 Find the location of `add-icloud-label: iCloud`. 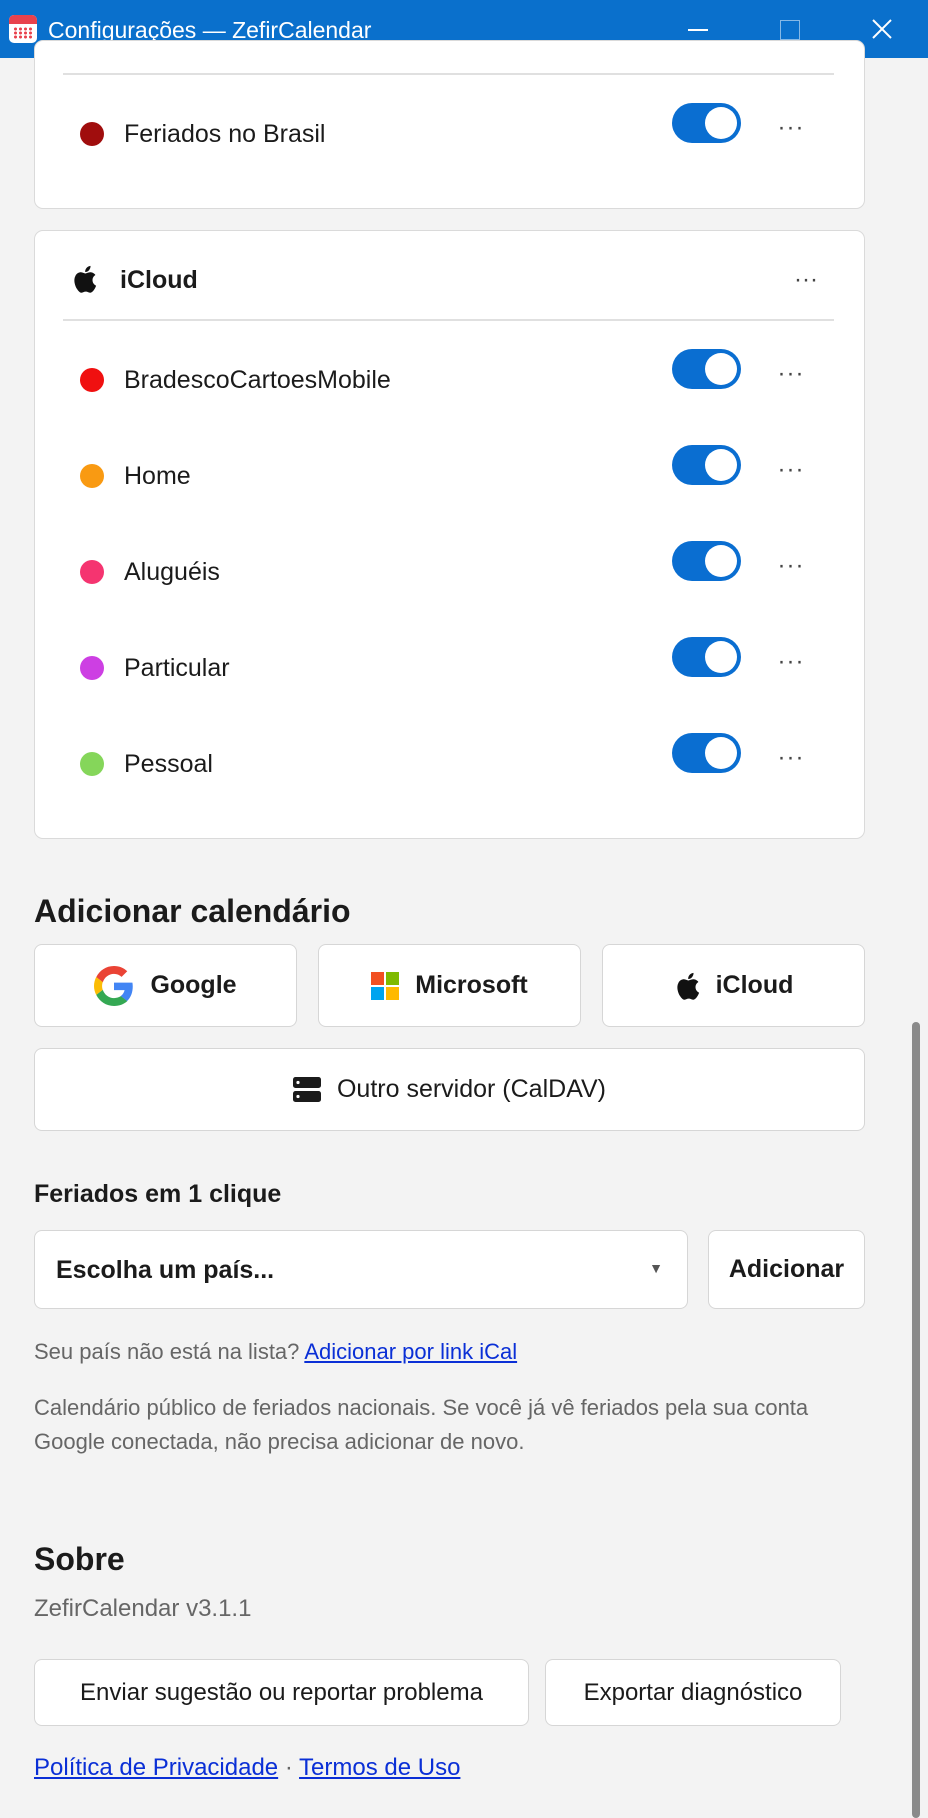

add-icloud-label: iCloud is located at coordinates (754, 985).